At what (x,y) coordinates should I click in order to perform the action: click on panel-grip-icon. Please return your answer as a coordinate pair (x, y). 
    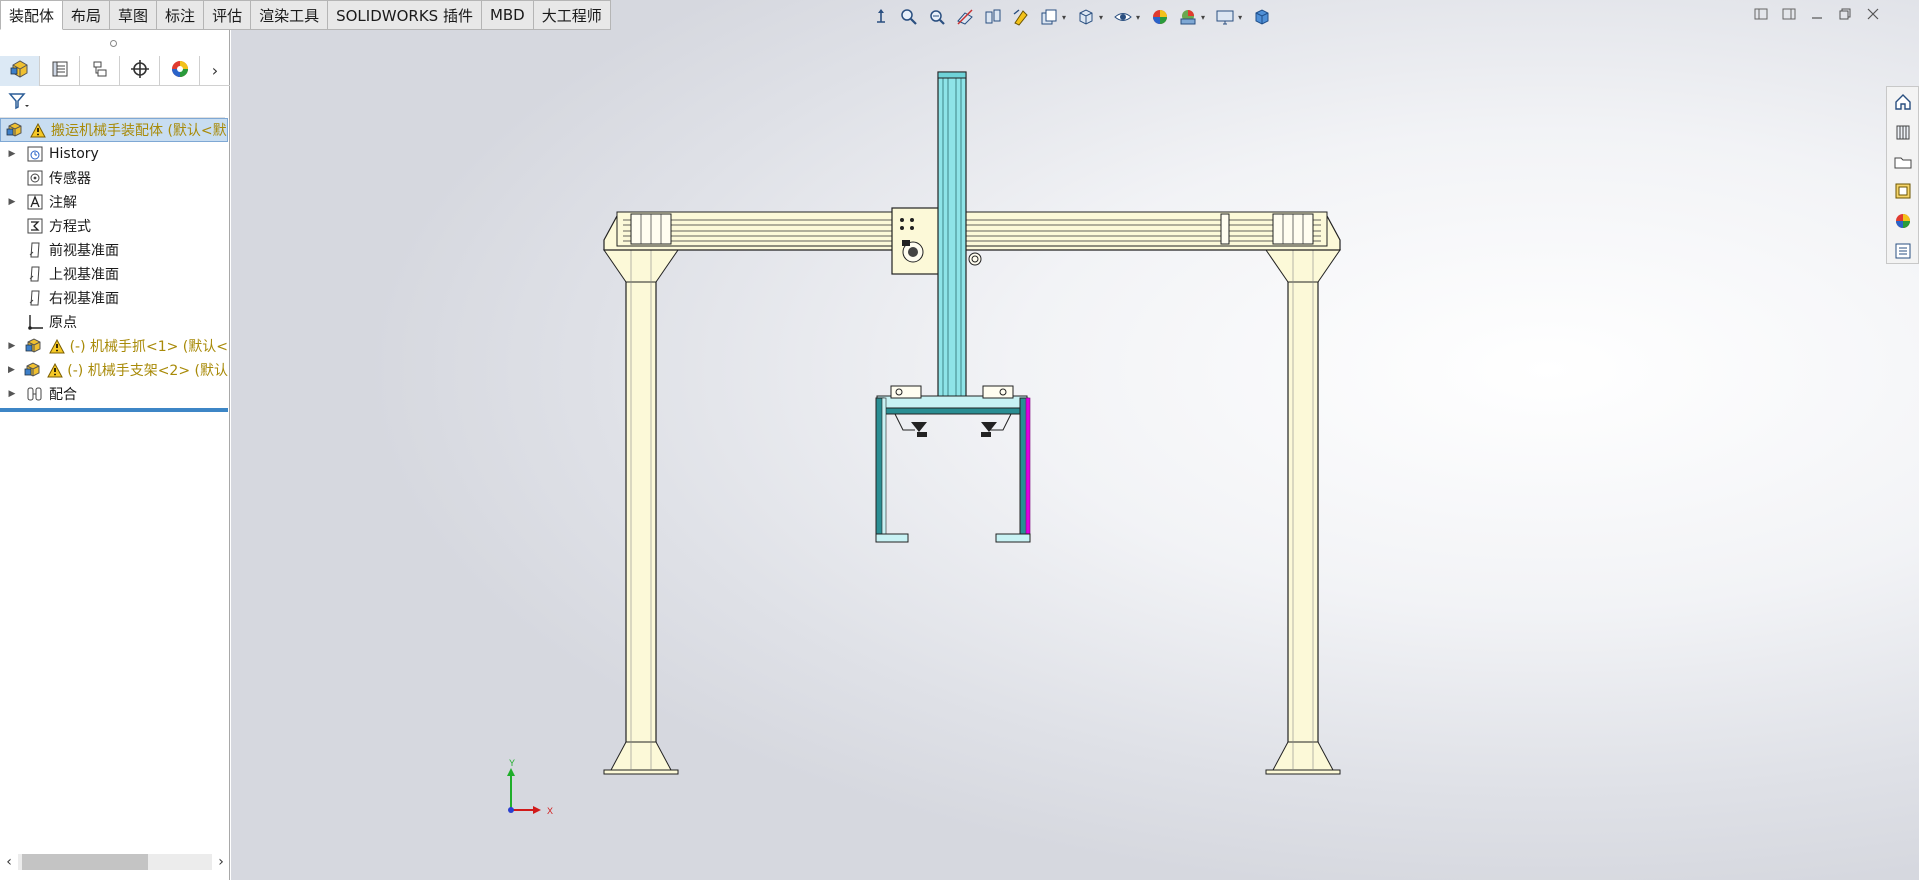
    Looking at the image, I should click on (113, 43).